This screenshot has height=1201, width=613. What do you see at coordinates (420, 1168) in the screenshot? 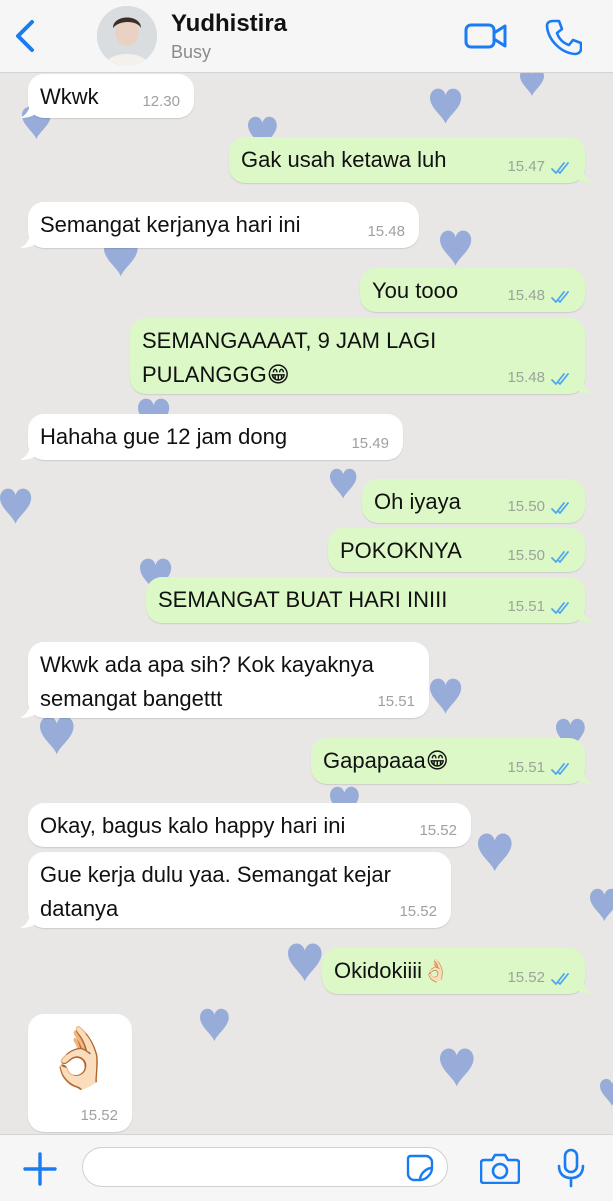
I see `sticker-icon` at bounding box center [420, 1168].